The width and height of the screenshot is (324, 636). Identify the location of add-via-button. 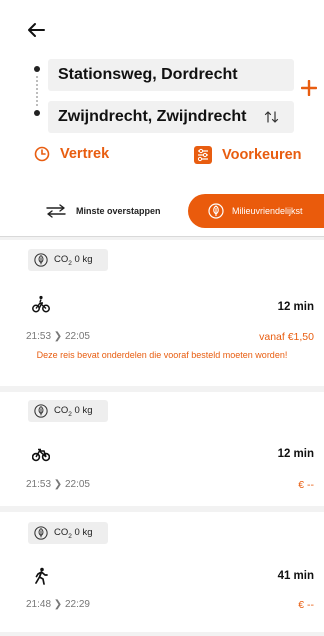
(309, 88).